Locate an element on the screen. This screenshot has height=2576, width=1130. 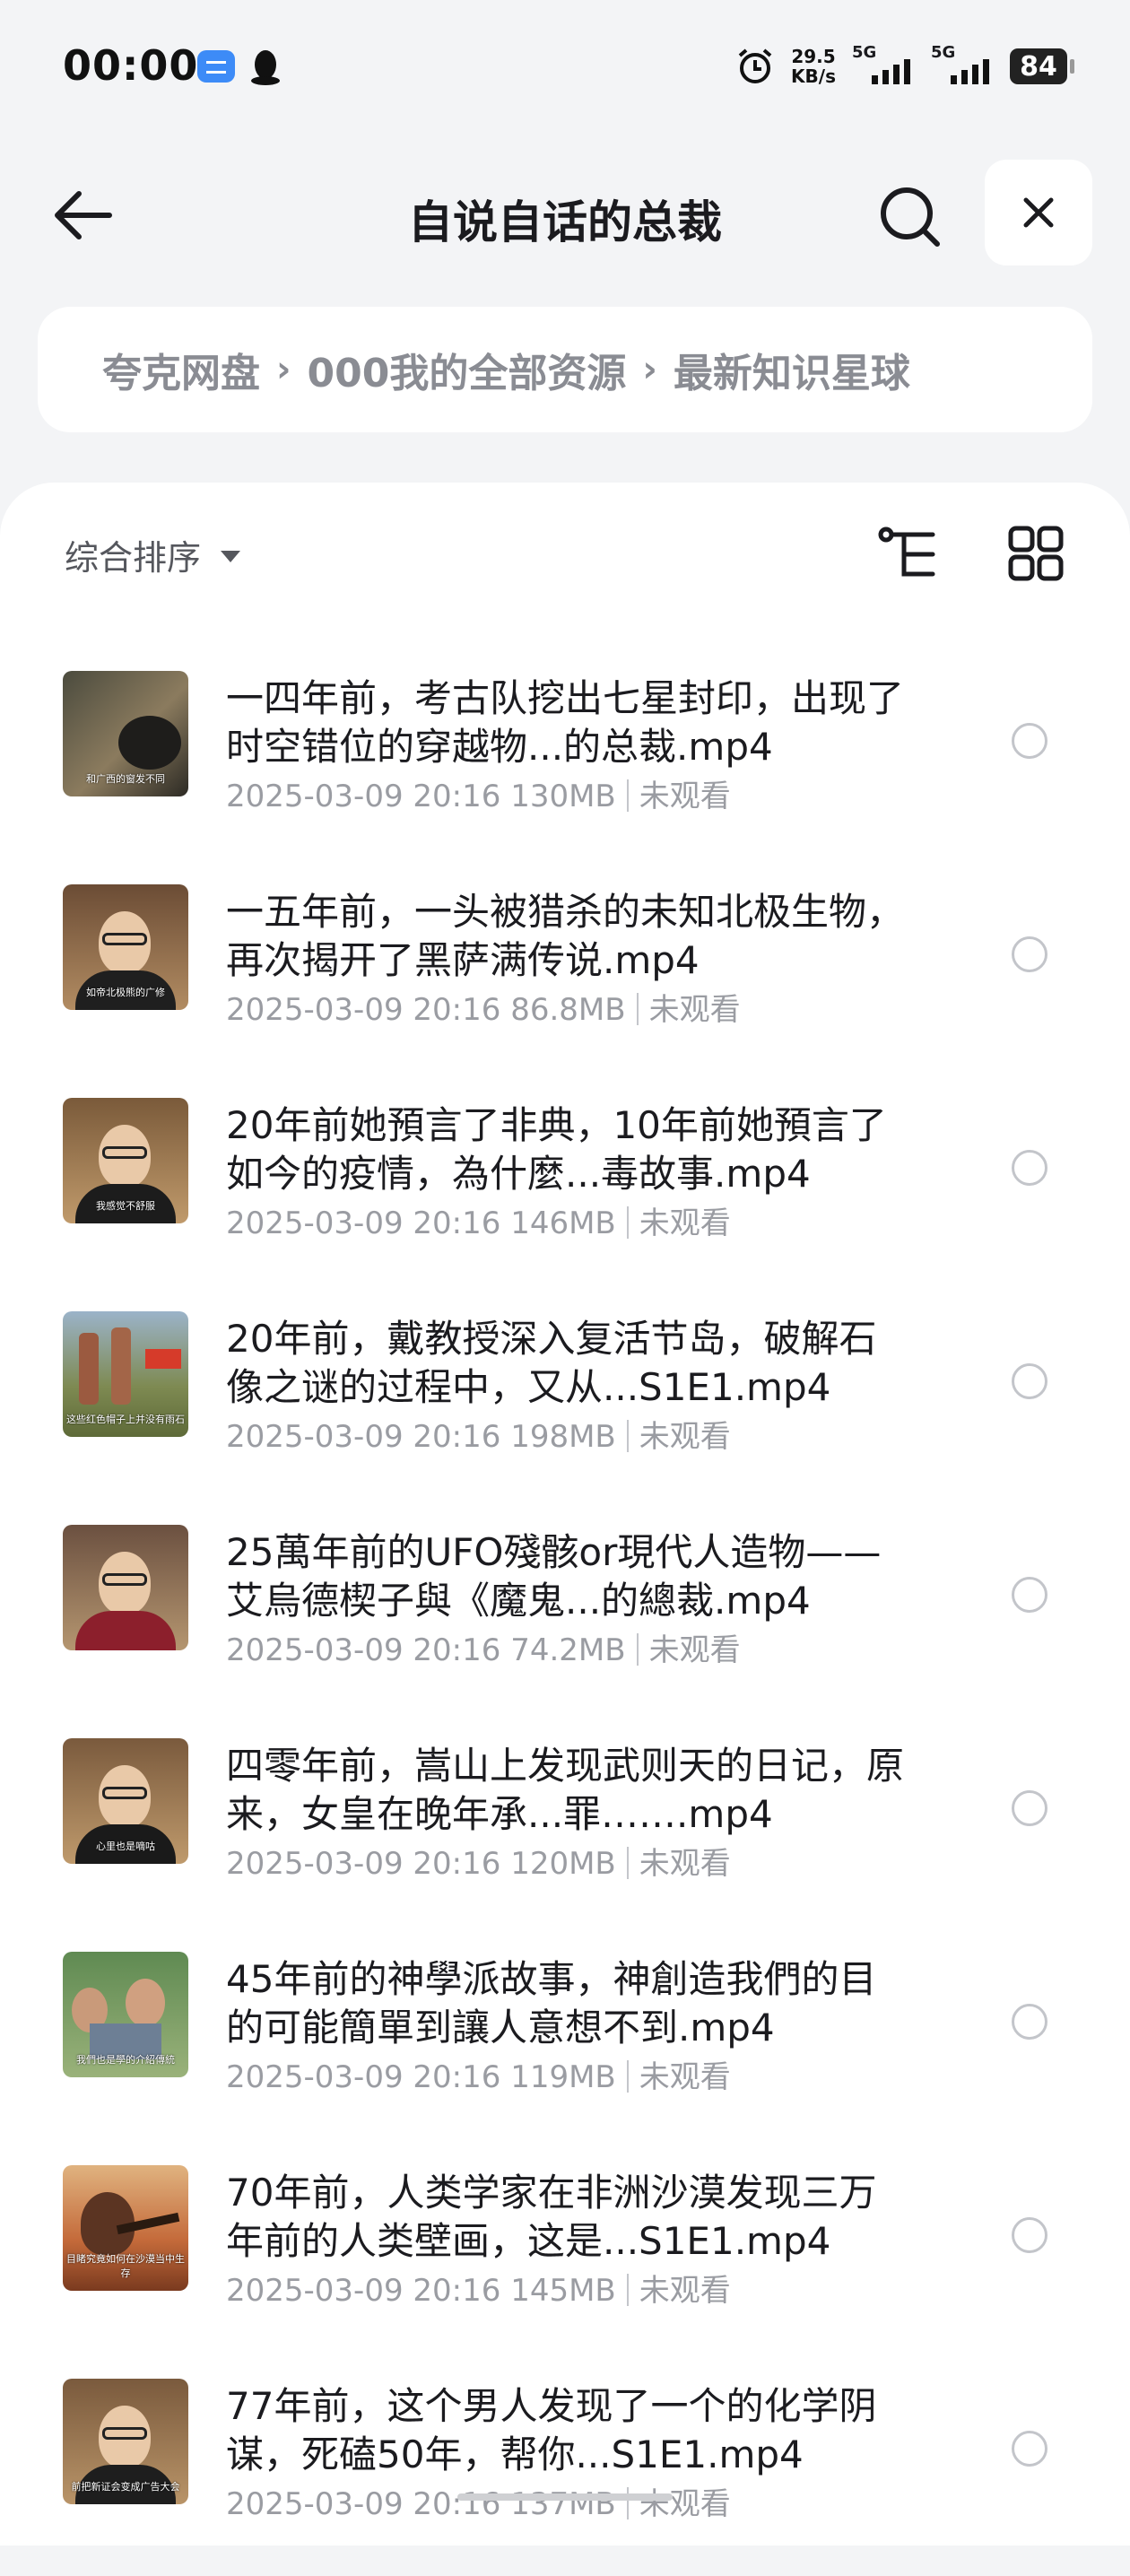
breadcrumb-item-knowledge: 最新知识星球 is located at coordinates (792, 369).